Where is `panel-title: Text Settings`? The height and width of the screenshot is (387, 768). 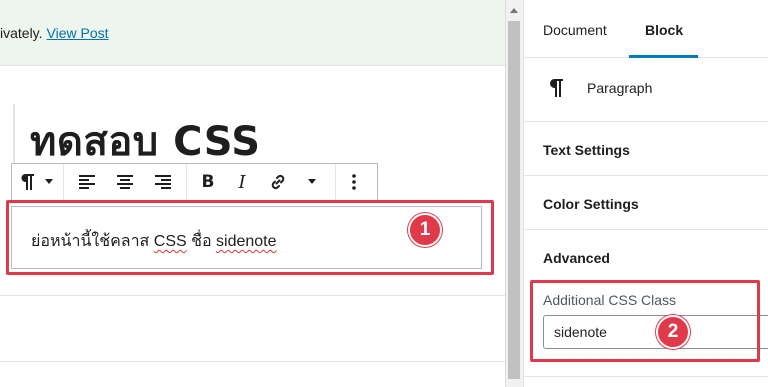 panel-title: Text Settings is located at coordinates (586, 150).